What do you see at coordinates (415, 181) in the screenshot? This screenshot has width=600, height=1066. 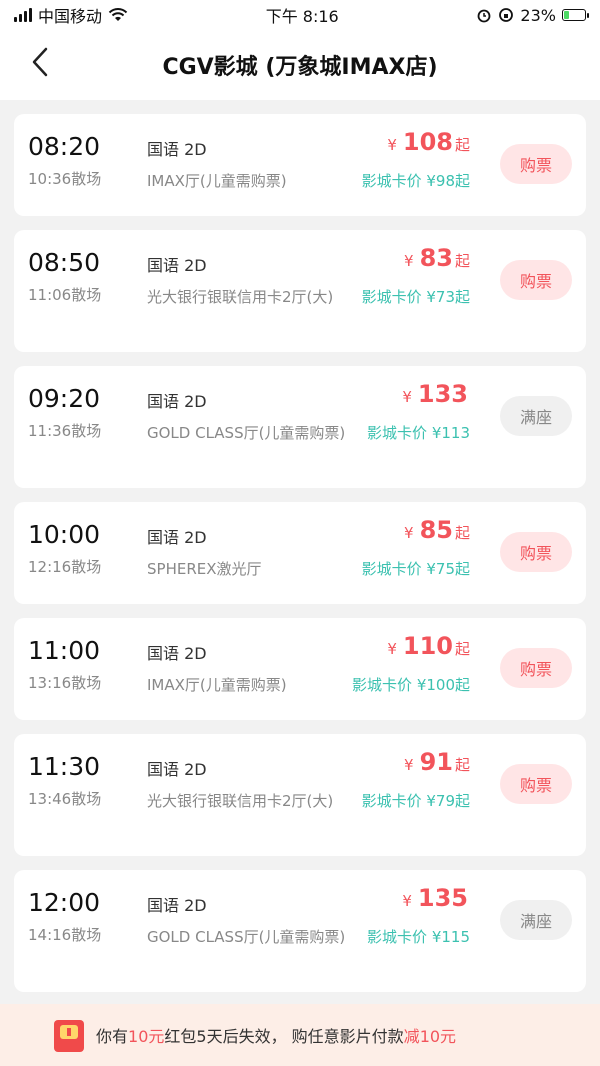 I see `member-card-price: 影城卡价 ¥98起` at bounding box center [415, 181].